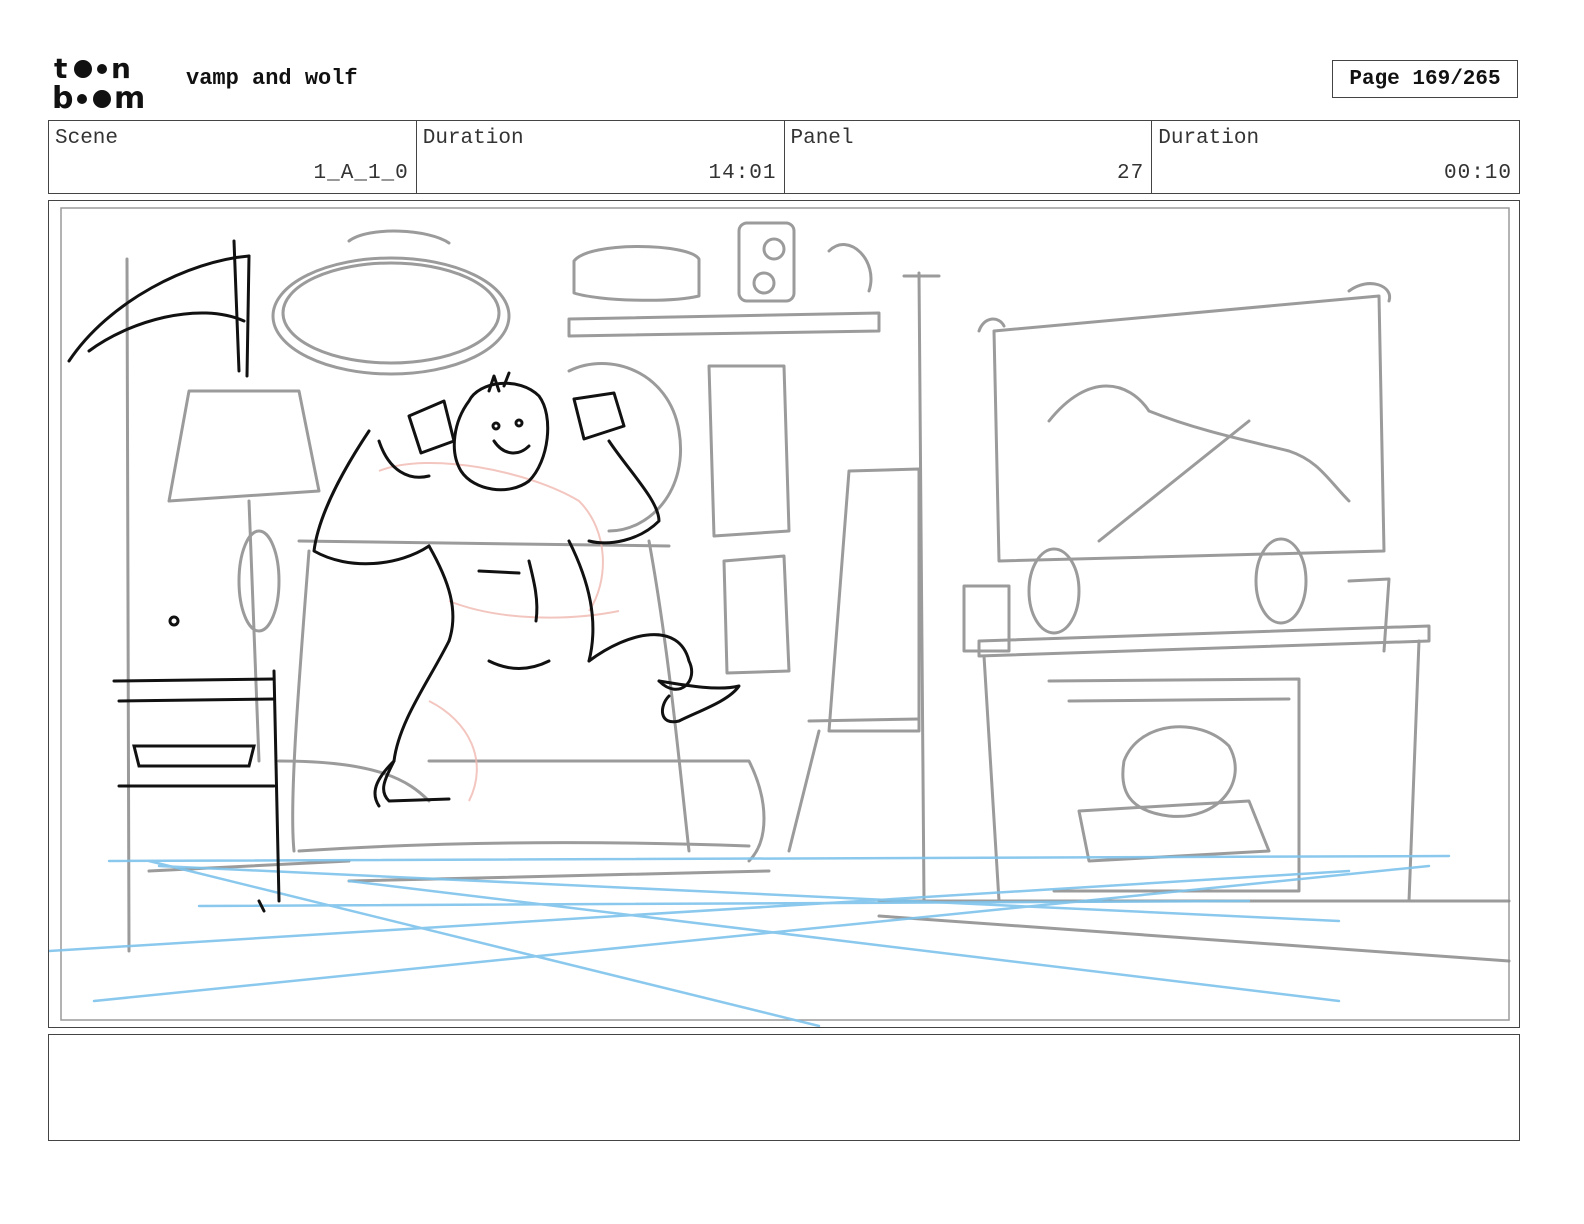  Describe the element at coordinates (108, 84) in the screenshot. I see `toon-boom-logo: t n b m` at that location.